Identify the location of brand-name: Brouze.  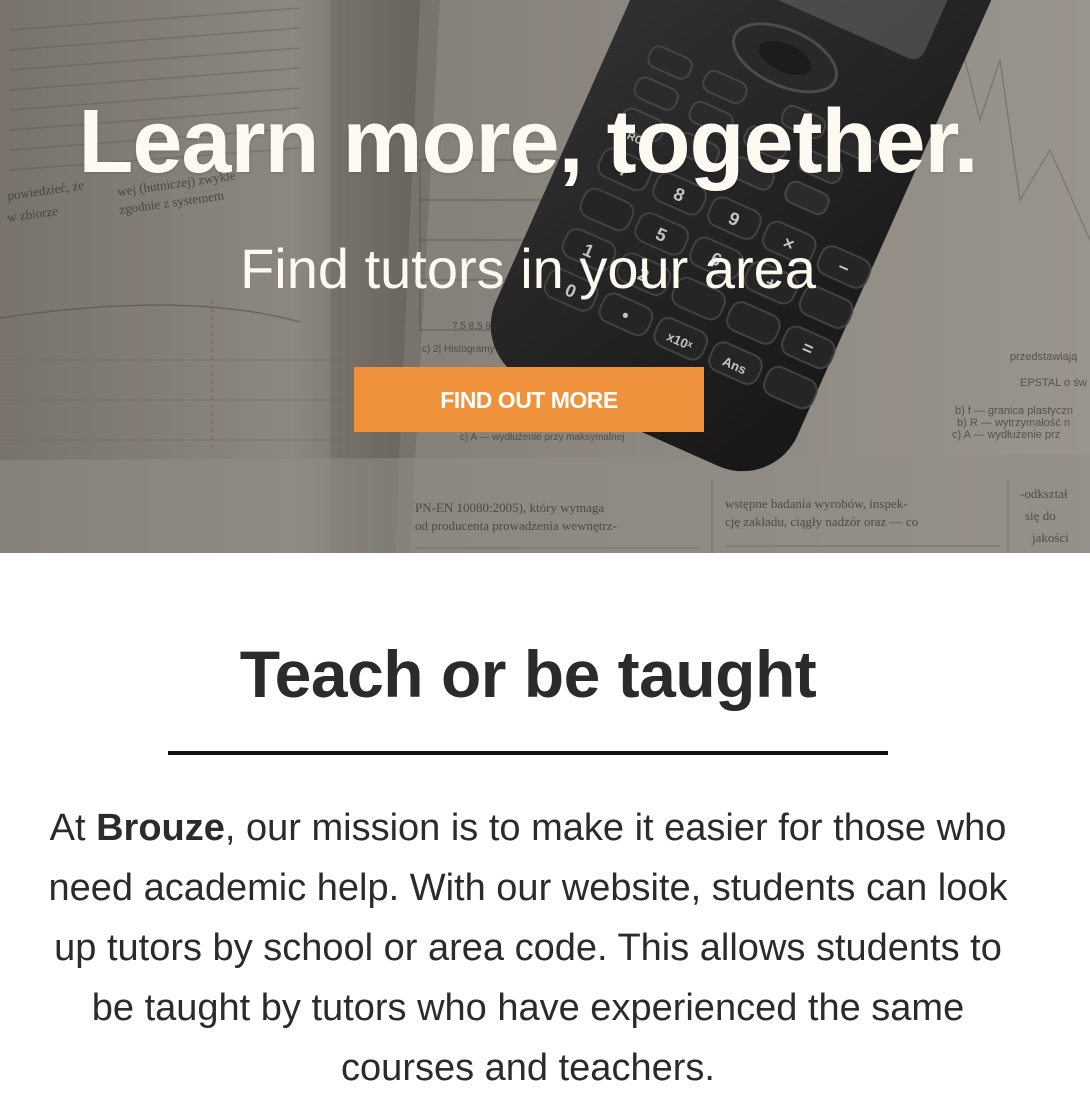
(160, 828).